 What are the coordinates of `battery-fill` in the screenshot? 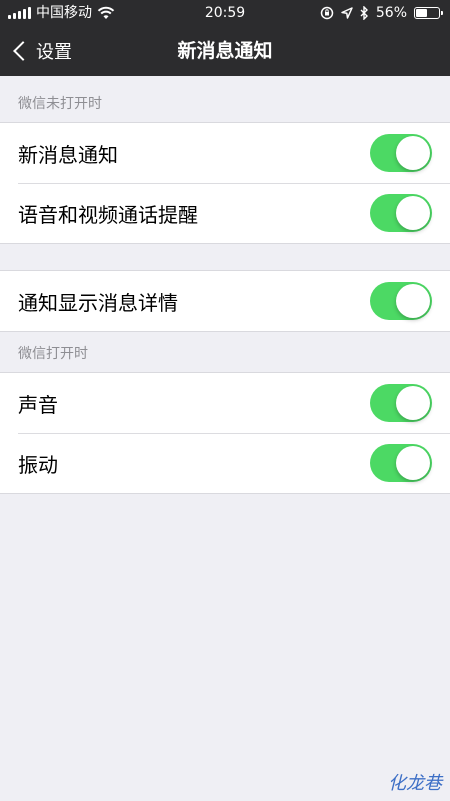 It's located at (422, 13).